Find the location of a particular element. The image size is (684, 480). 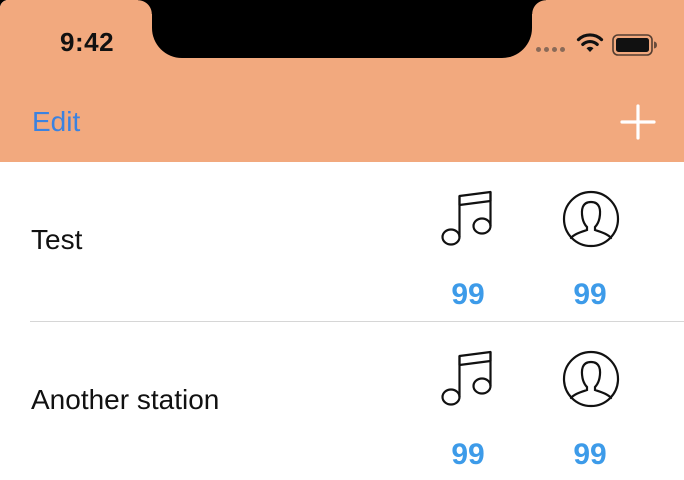

device-notch is located at coordinates (342, 29).